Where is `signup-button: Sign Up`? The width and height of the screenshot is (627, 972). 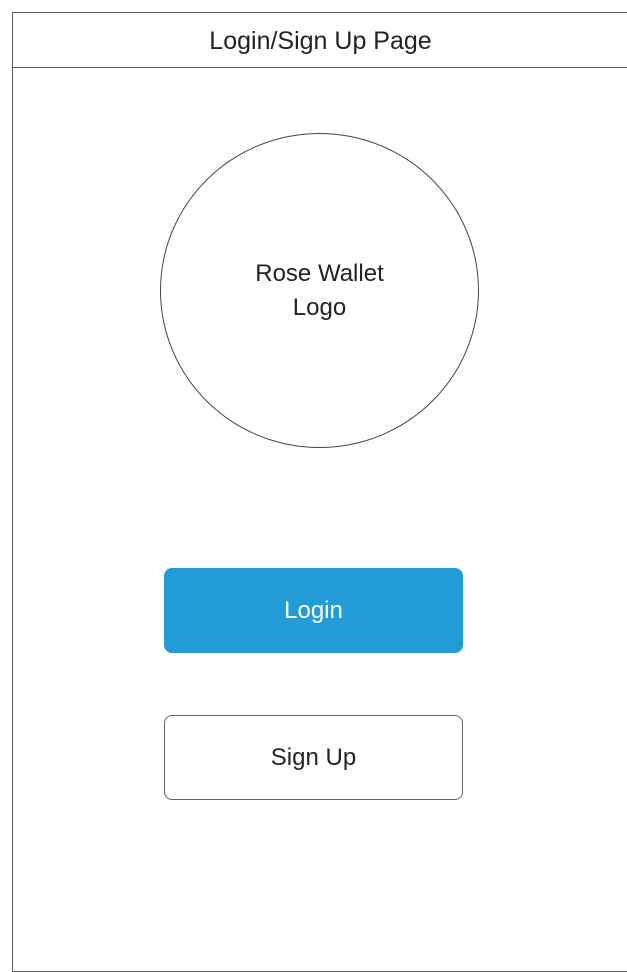 signup-button: Sign Up is located at coordinates (313, 757).